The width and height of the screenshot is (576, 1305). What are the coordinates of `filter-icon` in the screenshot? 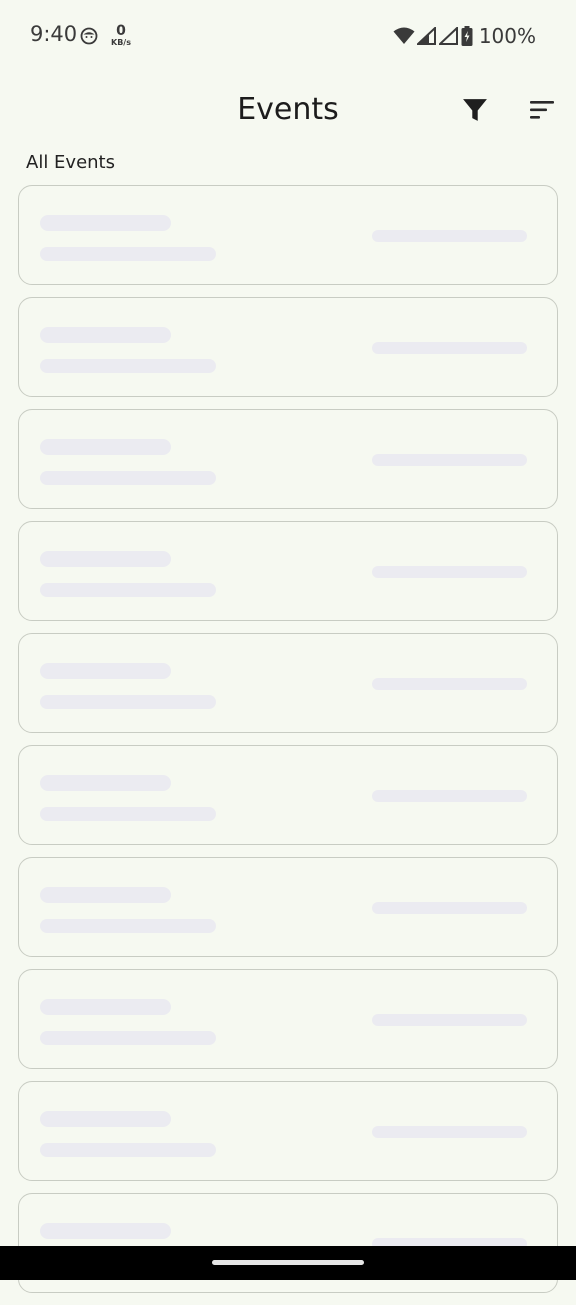 It's located at (475, 110).